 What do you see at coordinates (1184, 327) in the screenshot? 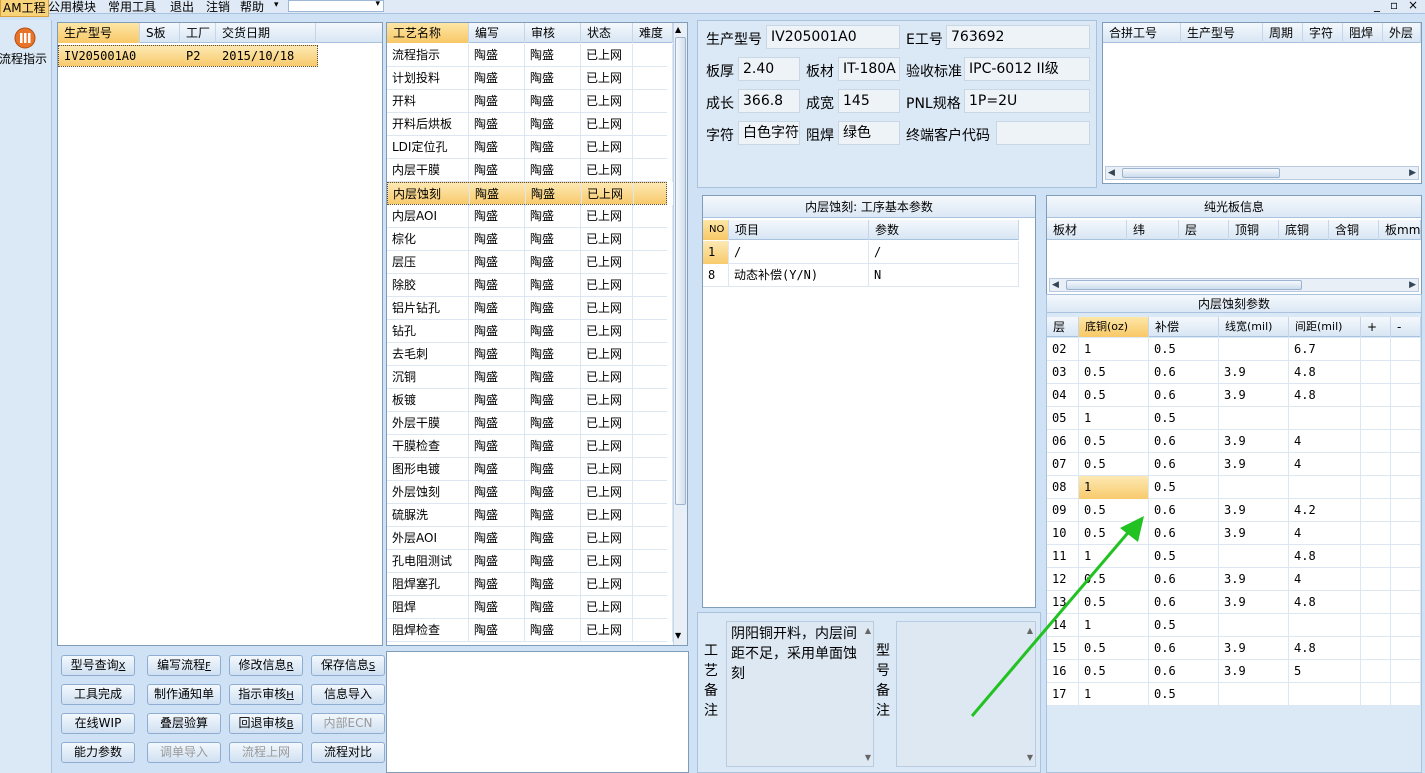
I see `col-compensation: 补偿` at bounding box center [1184, 327].